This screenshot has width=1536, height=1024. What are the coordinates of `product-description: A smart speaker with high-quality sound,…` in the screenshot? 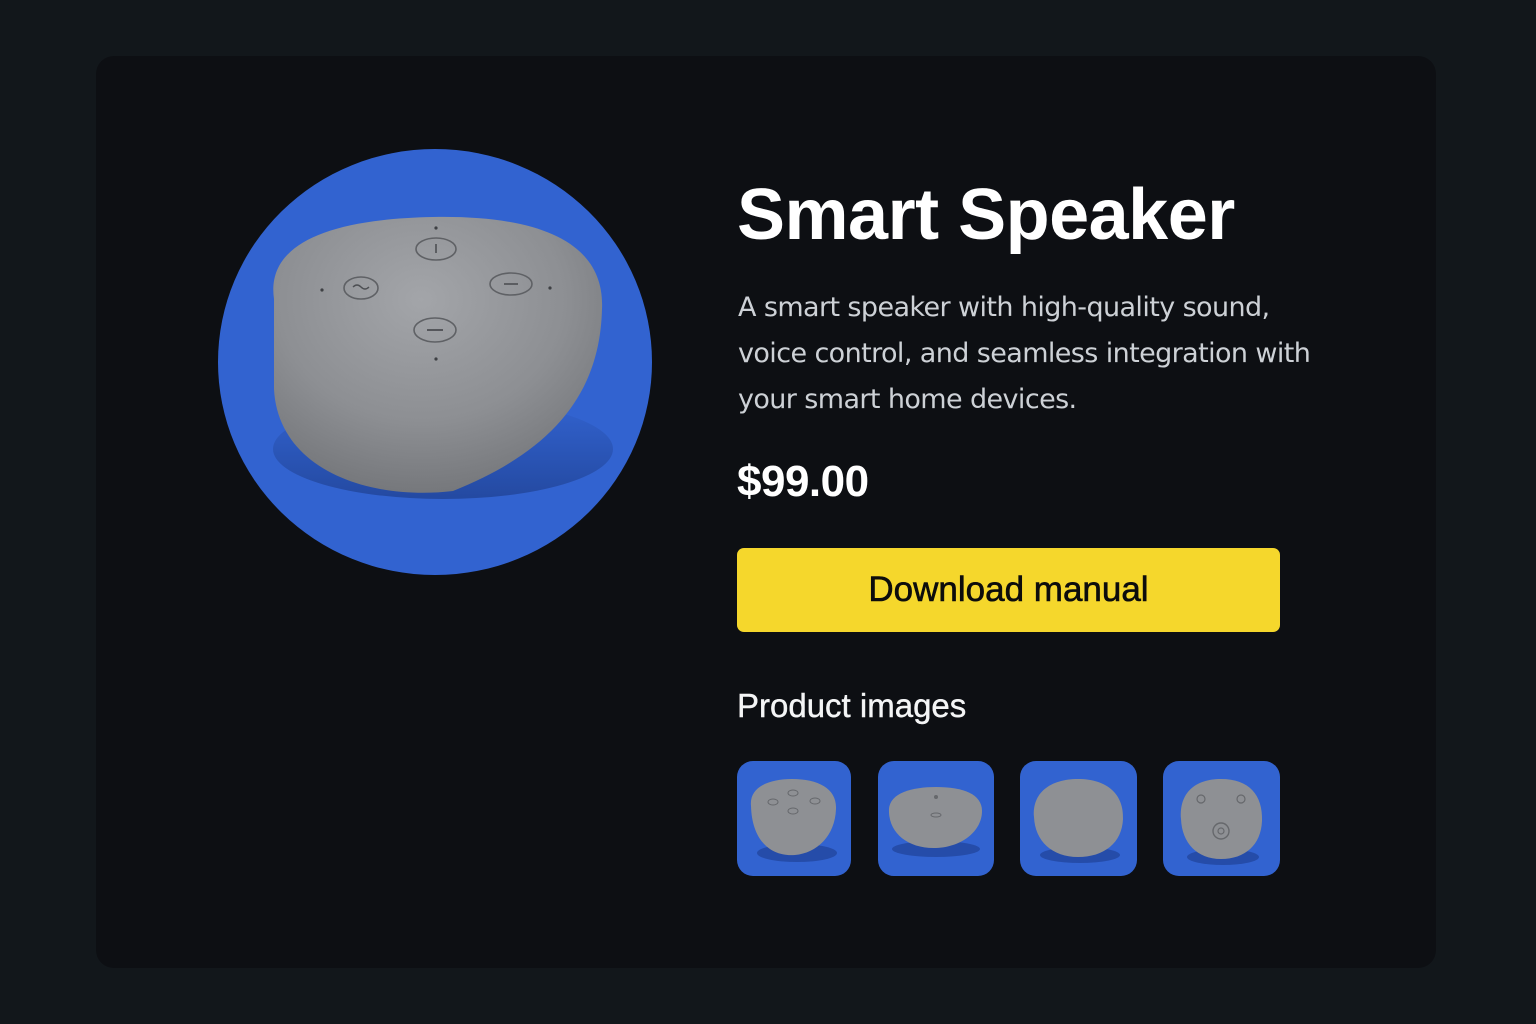 It's located at (1024, 353).